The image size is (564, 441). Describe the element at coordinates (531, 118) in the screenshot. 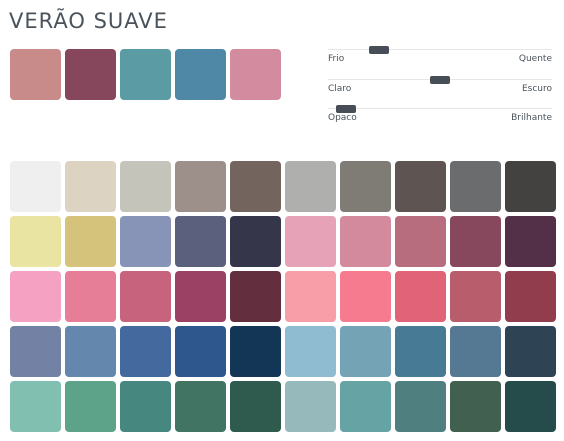

I see `slider-right-label: Brilhante` at that location.